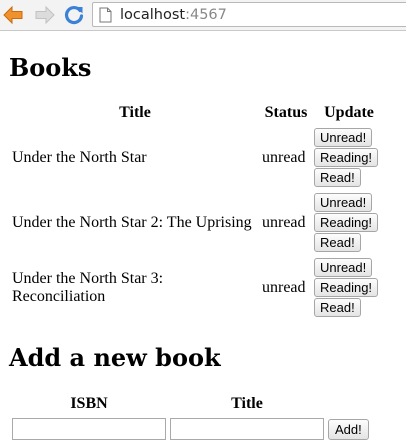 The image size is (406, 445). Describe the element at coordinates (132, 222) in the screenshot. I see `book-title: Under the North Star 2: The Uprising` at that location.